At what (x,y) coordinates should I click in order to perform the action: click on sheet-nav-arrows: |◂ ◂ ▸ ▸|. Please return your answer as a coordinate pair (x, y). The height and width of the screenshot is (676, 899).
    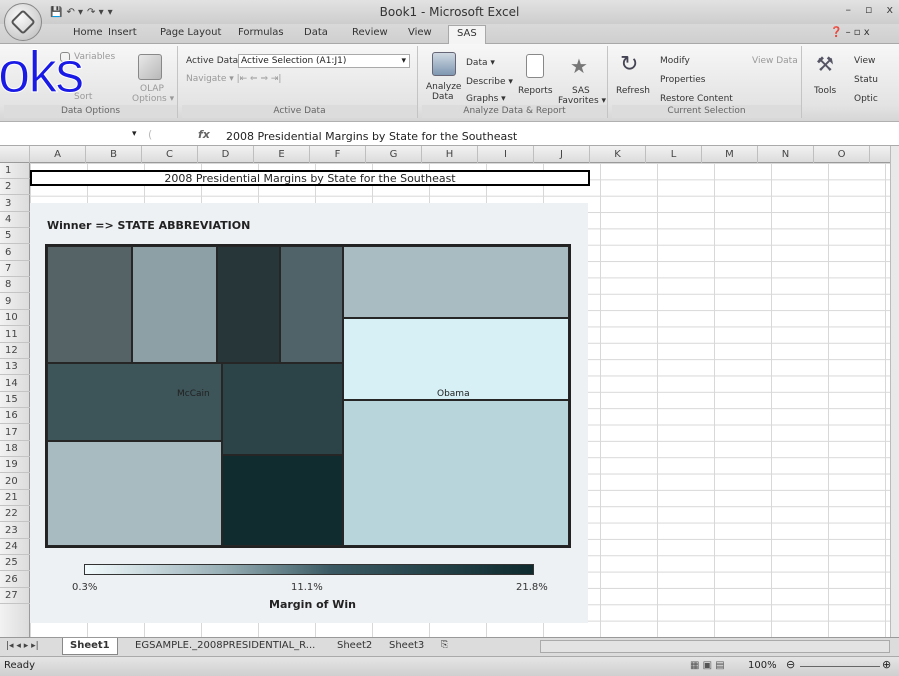
    Looking at the image, I should click on (22, 646).